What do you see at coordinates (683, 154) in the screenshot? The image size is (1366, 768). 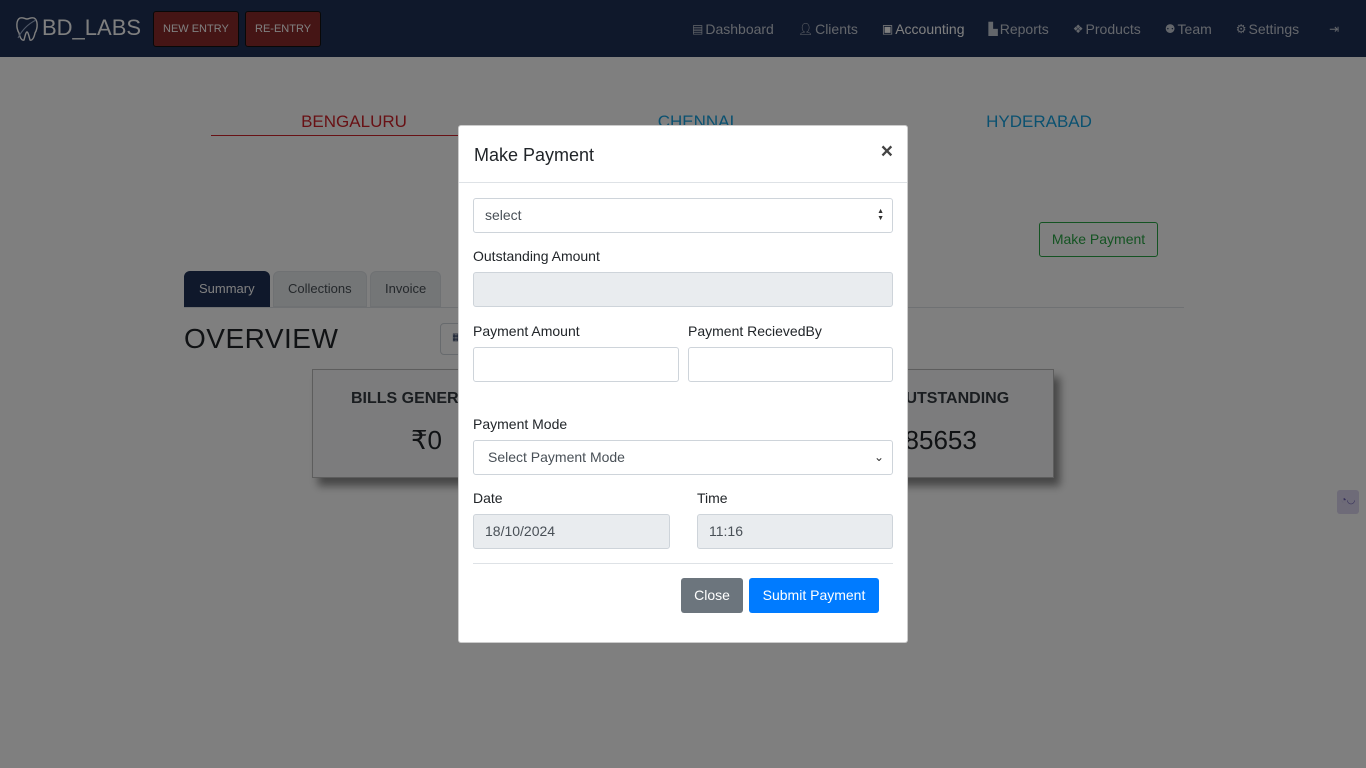 I see `modal-header: Make Payment ×` at bounding box center [683, 154].